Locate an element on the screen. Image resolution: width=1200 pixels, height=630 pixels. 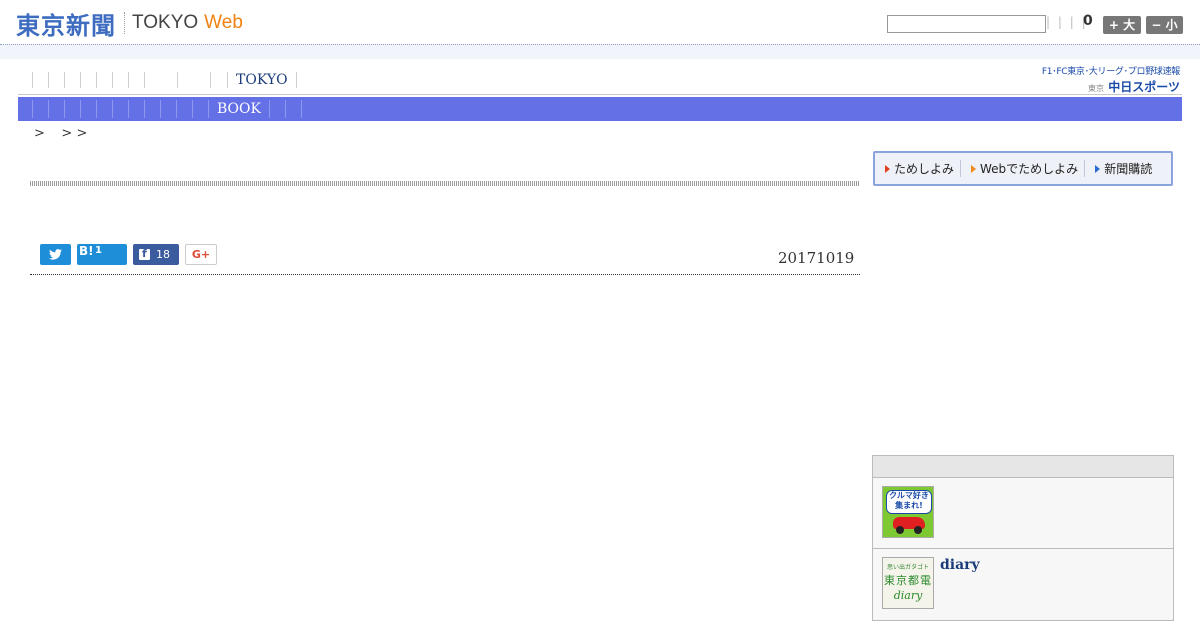
breadcrumb: > > > is located at coordinates (60, 133).